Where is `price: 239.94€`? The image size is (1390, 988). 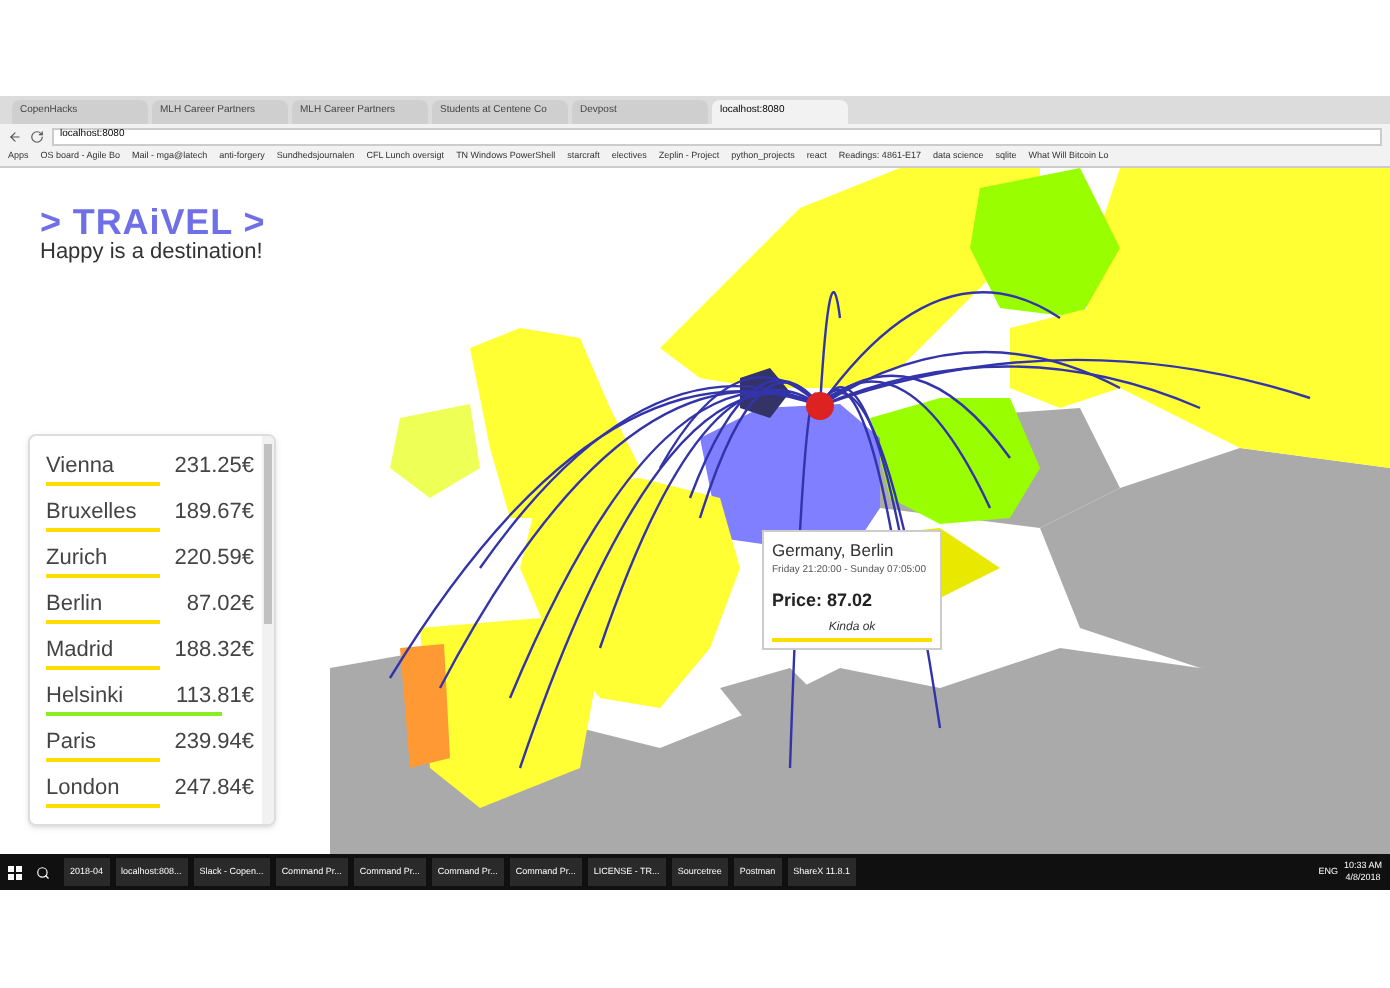 price: 239.94€ is located at coordinates (214, 744).